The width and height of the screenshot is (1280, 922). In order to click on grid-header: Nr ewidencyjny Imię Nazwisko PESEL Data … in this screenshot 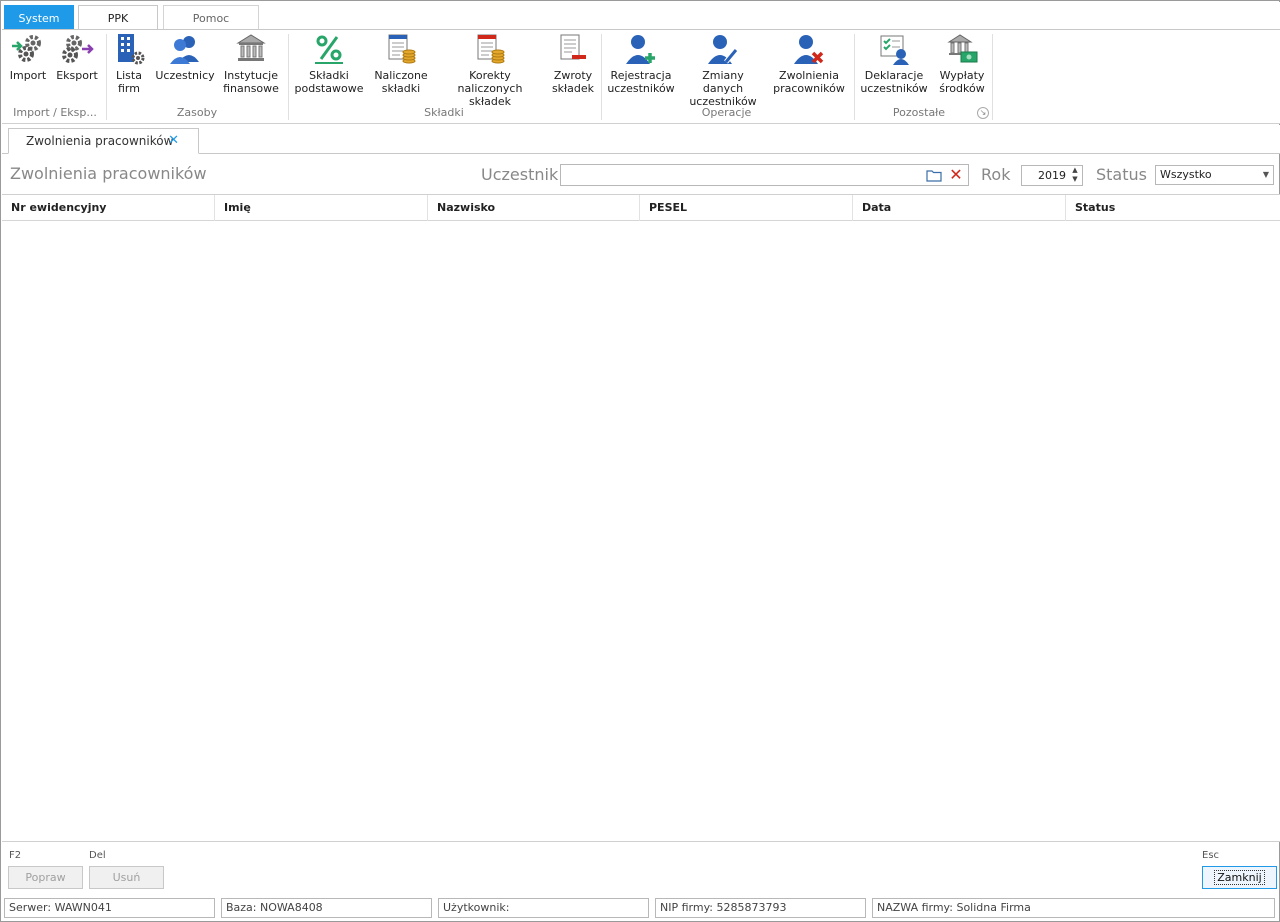, I will do `click(641, 208)`.